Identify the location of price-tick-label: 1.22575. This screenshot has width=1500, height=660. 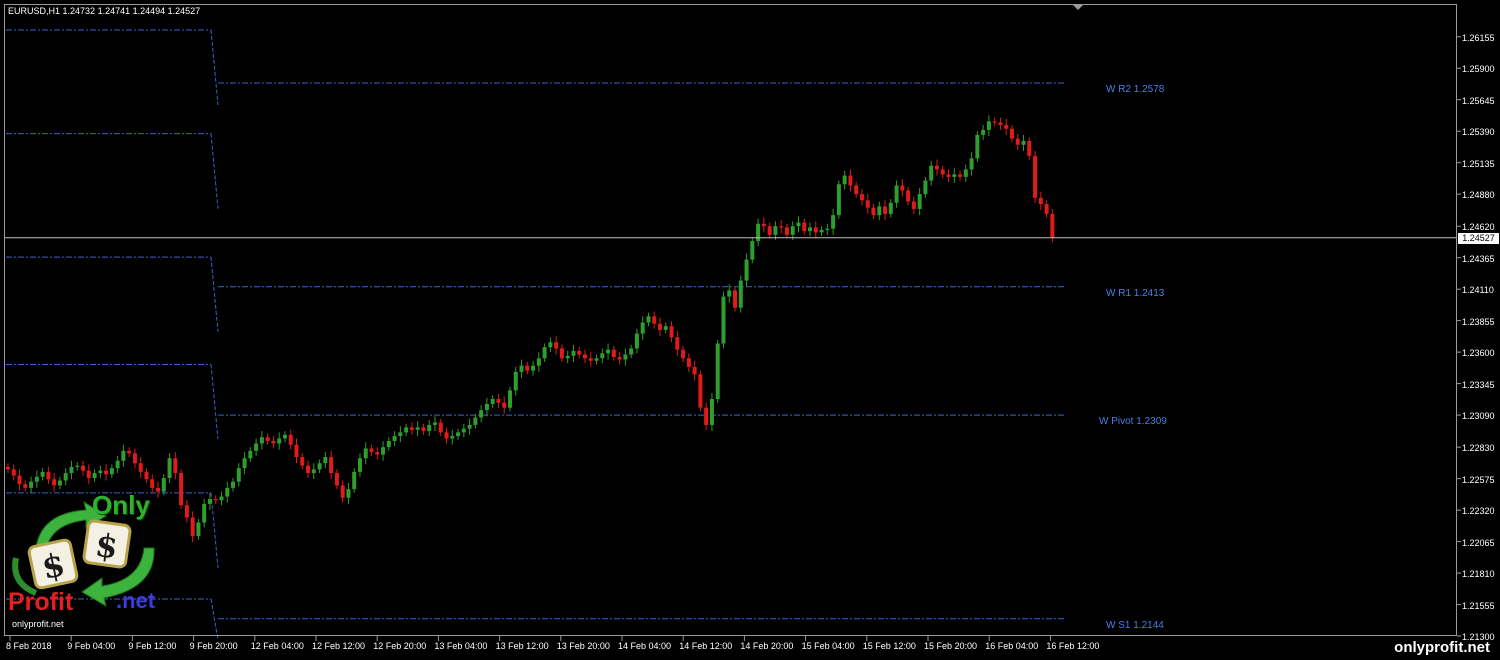
(1478, 479).